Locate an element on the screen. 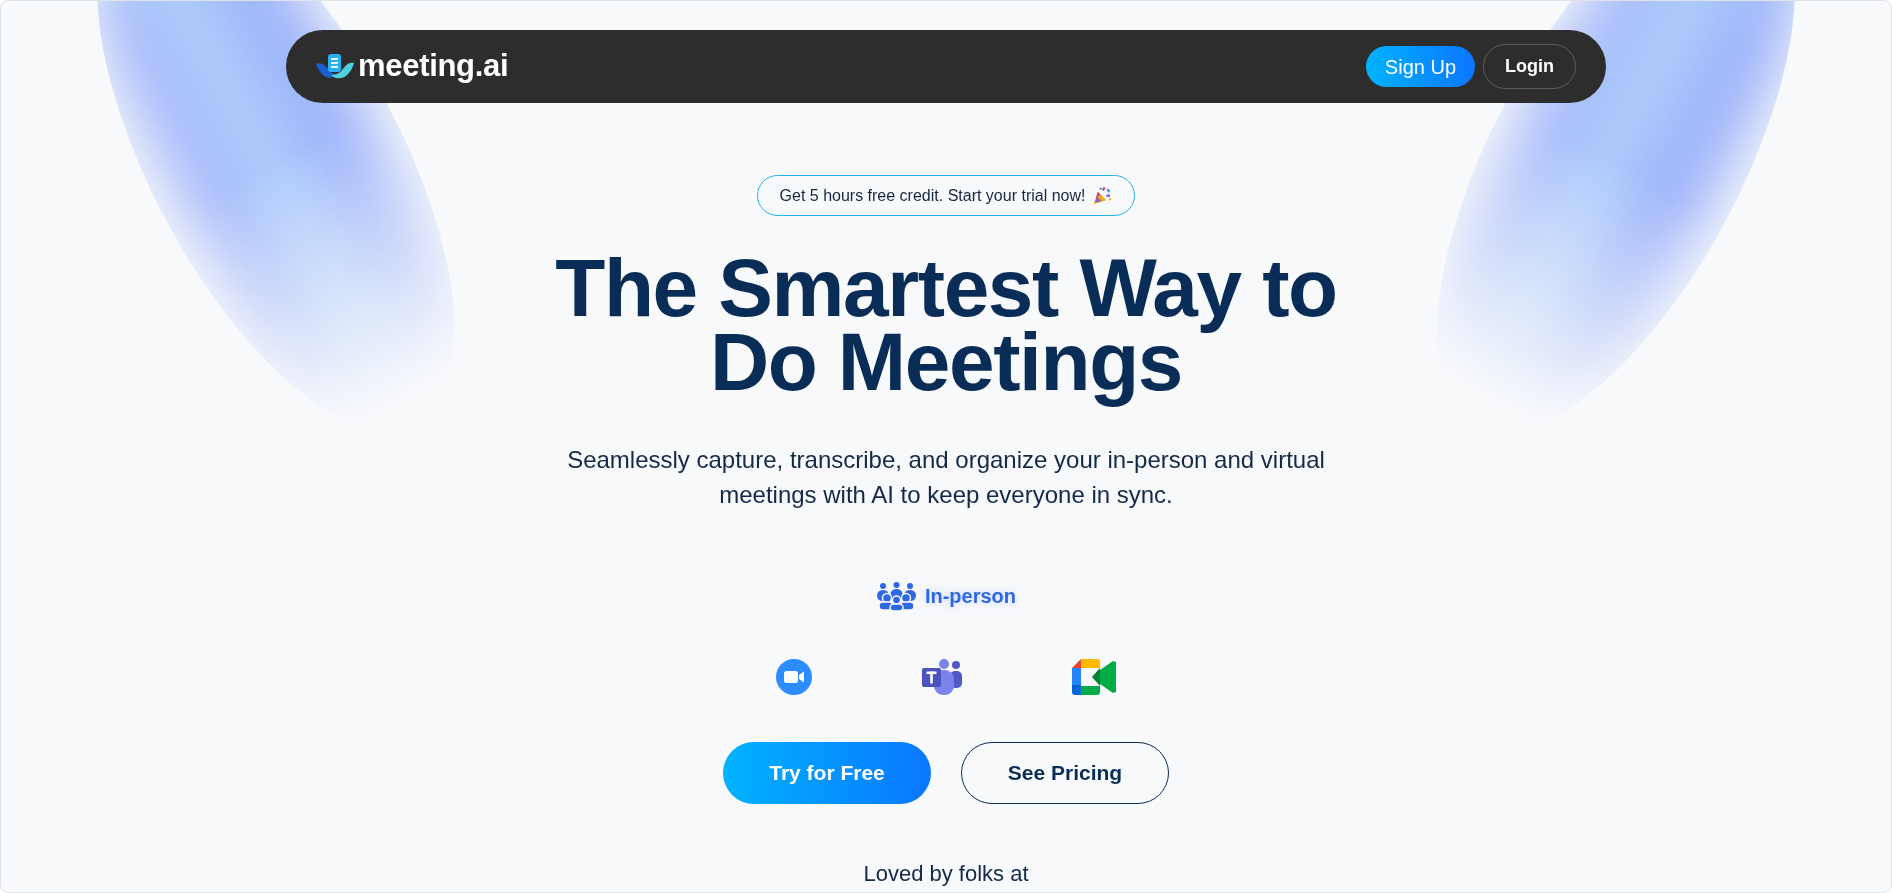  mode-label: In-person is located at coordinates (970, 596).